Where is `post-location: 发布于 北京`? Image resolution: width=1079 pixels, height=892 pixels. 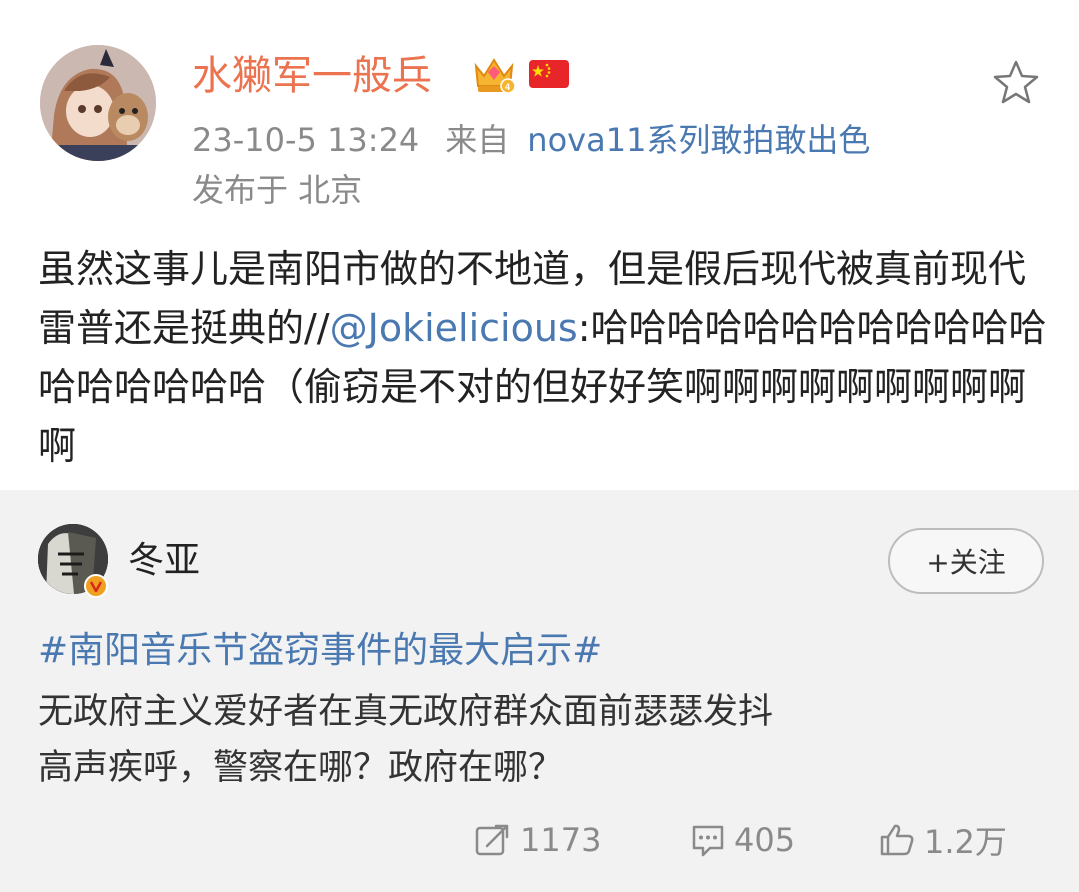
post-location: 发布于 北京 is located at coordinates (277, 190).